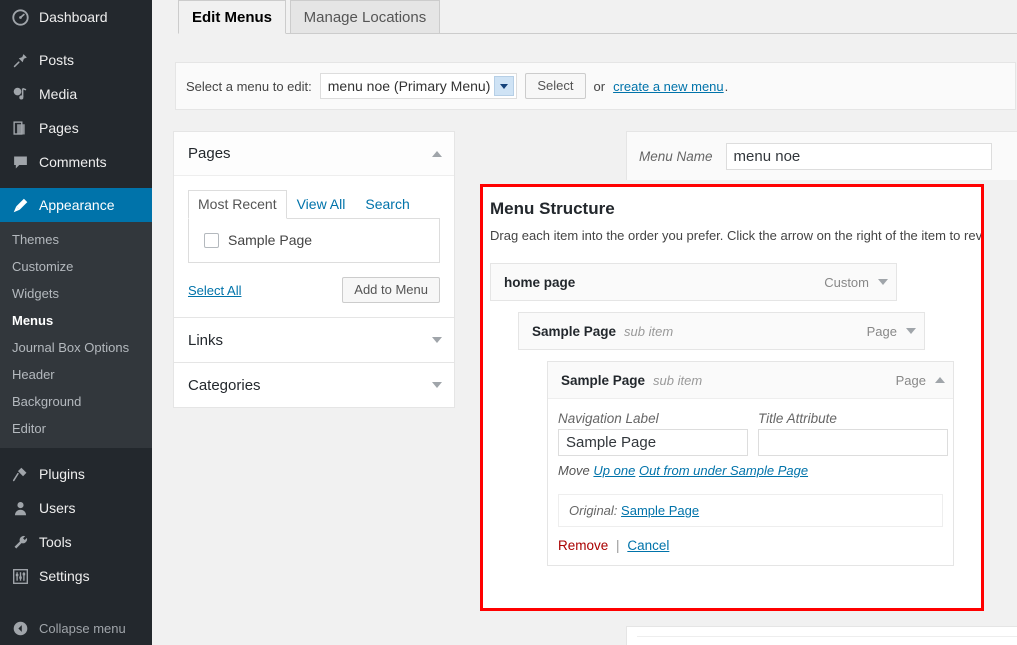 The height and width of the screenshot is (645, 1017). Describe the element at coordinates (540, 282) in the screenshot. I see `menu-item-name: home page` at that location.